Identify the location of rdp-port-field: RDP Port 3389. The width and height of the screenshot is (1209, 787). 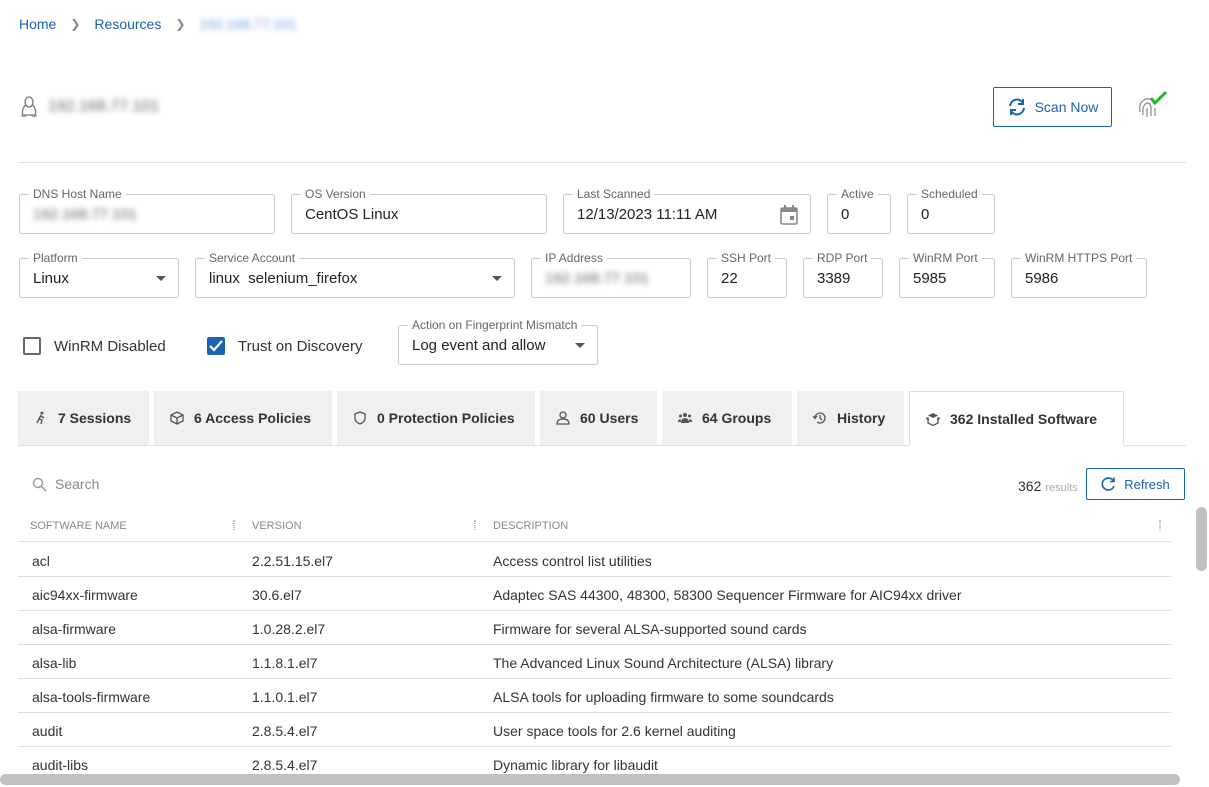
(843, 274).